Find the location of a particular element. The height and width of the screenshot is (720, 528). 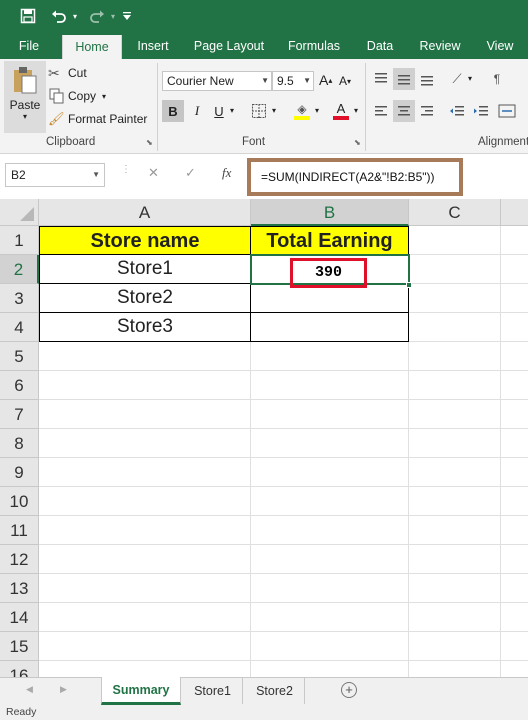

scroll-right-icon: ▶ is located at coordinates (63, 689).